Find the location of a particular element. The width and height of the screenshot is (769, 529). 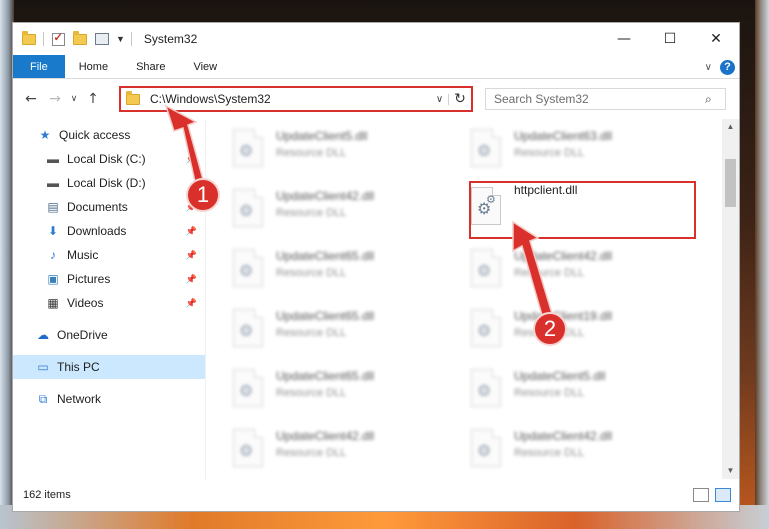

file-item: ⚙ UpdateClient19.dllResource DLL is located at coordinates (583, 330).